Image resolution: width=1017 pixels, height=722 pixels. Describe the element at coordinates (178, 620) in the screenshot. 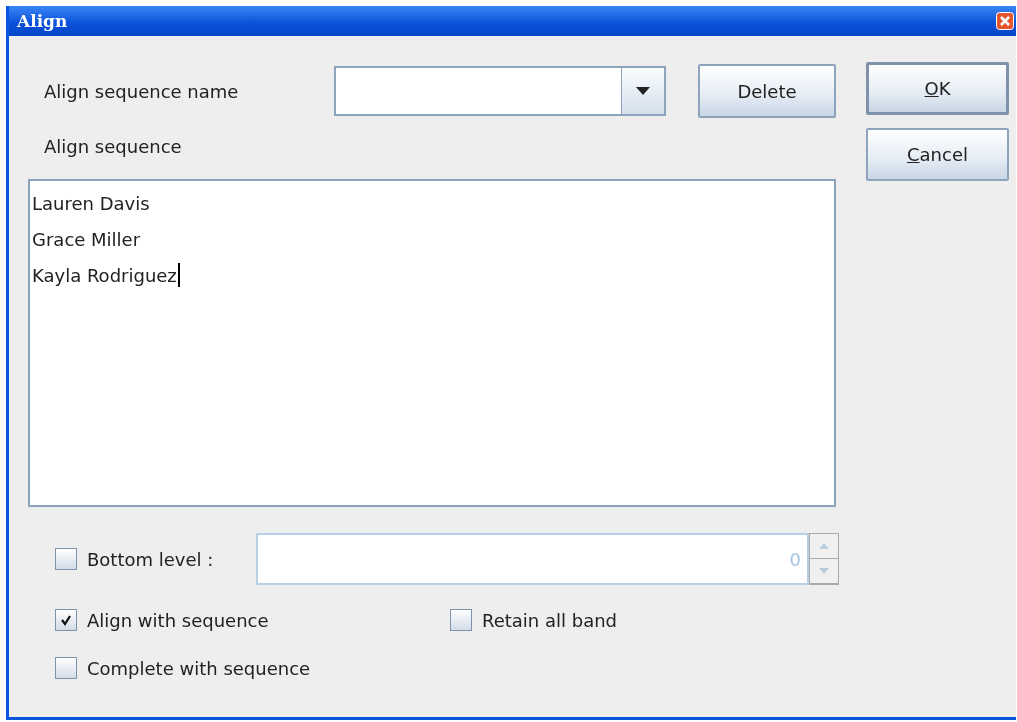

I see `checkbox-label: Align with sequence` at that location.